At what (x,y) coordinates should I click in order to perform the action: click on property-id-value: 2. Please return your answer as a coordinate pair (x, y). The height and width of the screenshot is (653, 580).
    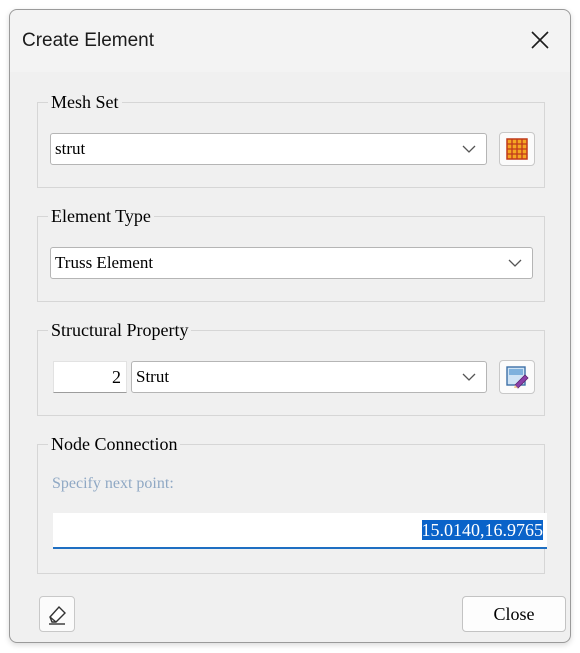
    Looking at the image, I should click on (116, 377).